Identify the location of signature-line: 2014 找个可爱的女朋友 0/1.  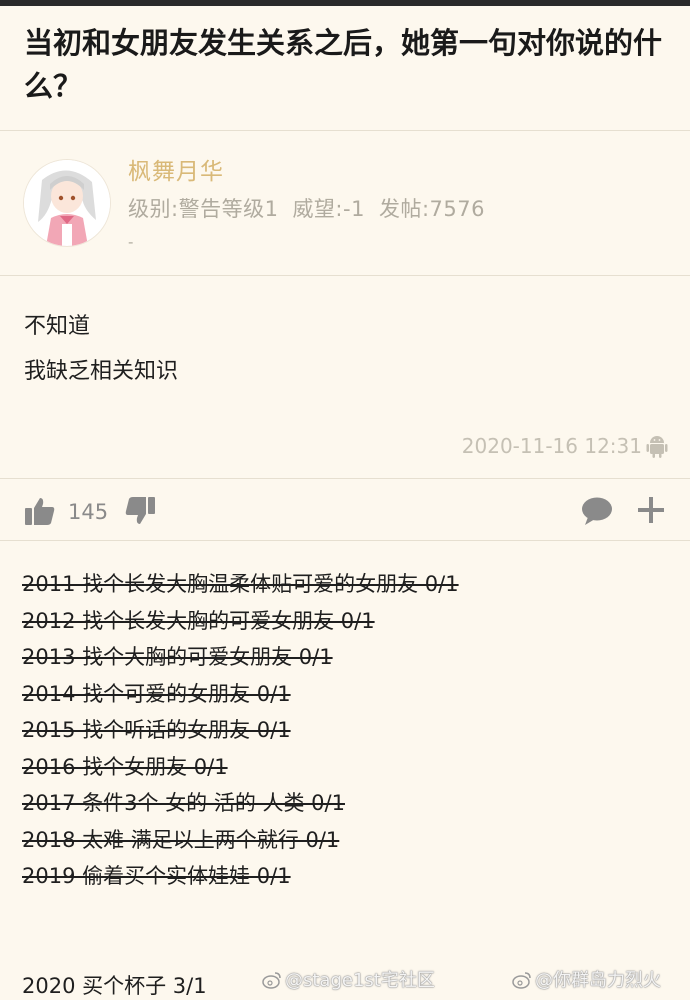
(156, 693).